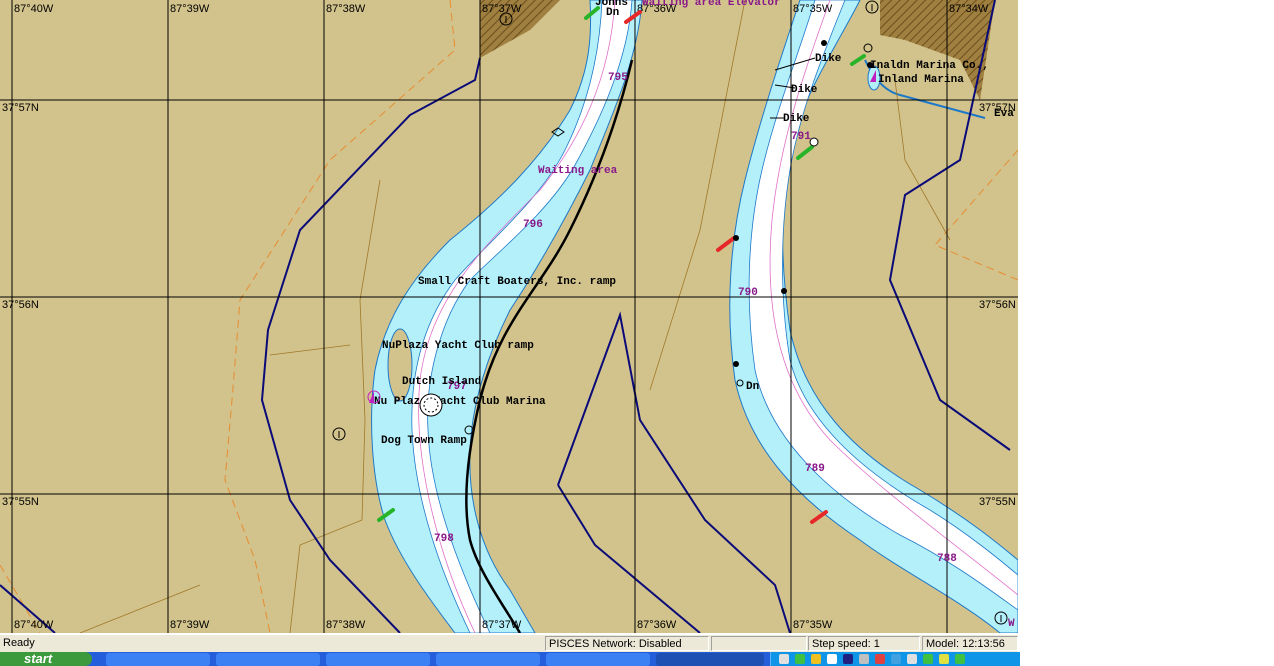 The height and width of the screenshot is (666, 1274). Describe the element at coordinates (618, 78) in the screenshot. I see `river-mile-795: 795` at that location.